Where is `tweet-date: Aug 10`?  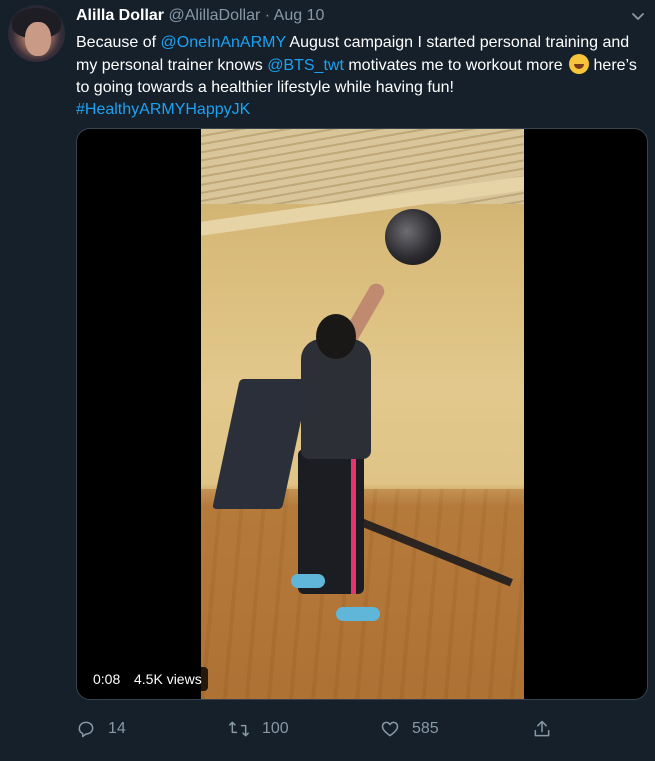
tweet-date: Aug 10 is located at coordinates (299, 15).